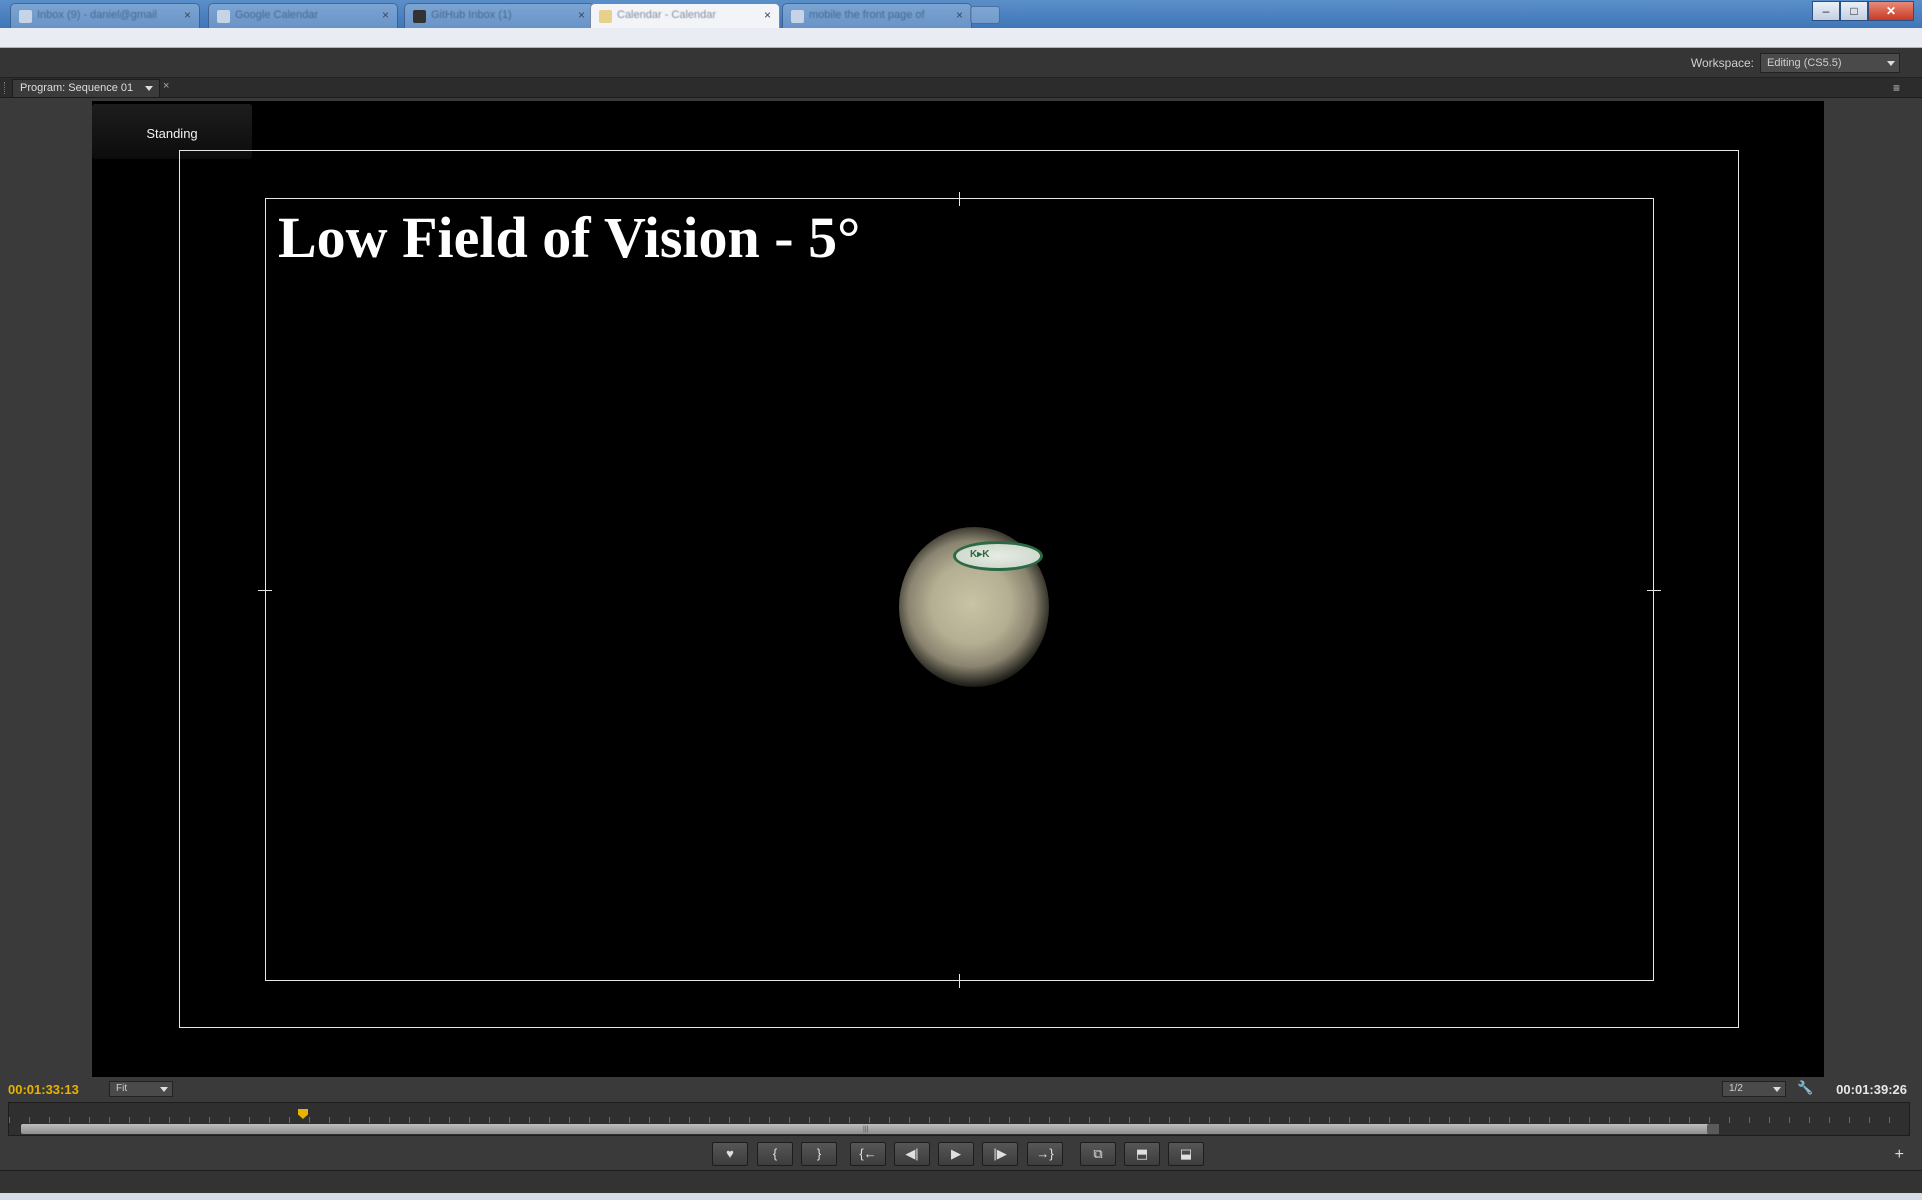 This screenshot has height=1200, width=1922. Describe the element at coordinates (122, 1088) in the screenshot. I see `zoom-dropdown-value: Fit` at that location.